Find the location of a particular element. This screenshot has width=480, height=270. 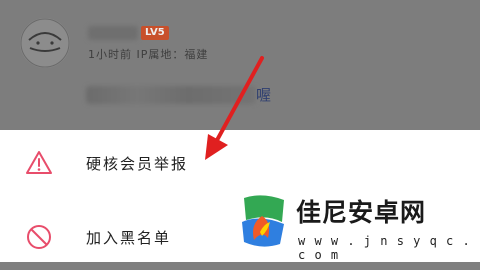

watermark-url: w w w . j n s y q c . c o m is located at coordinates (384, 248).